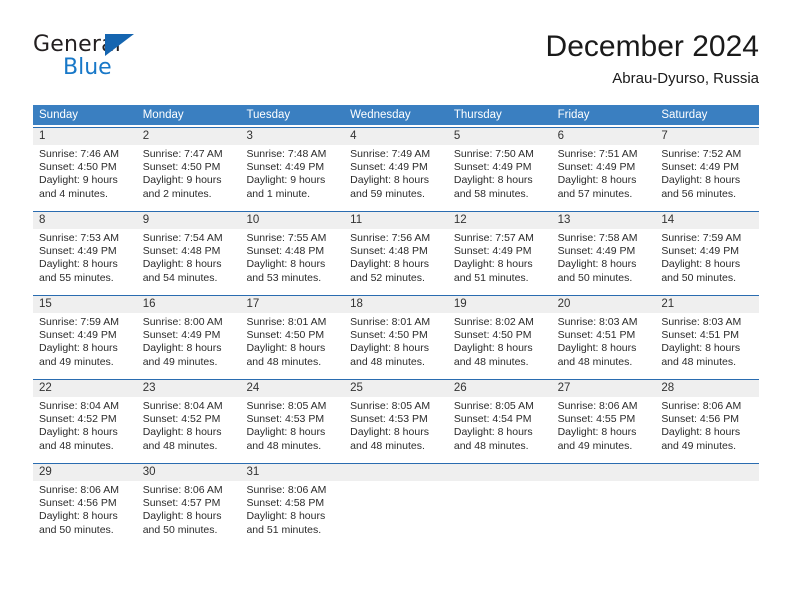  I want to click on sunrise-text: Sunrise: 7:54 AM, so click(182, 238).